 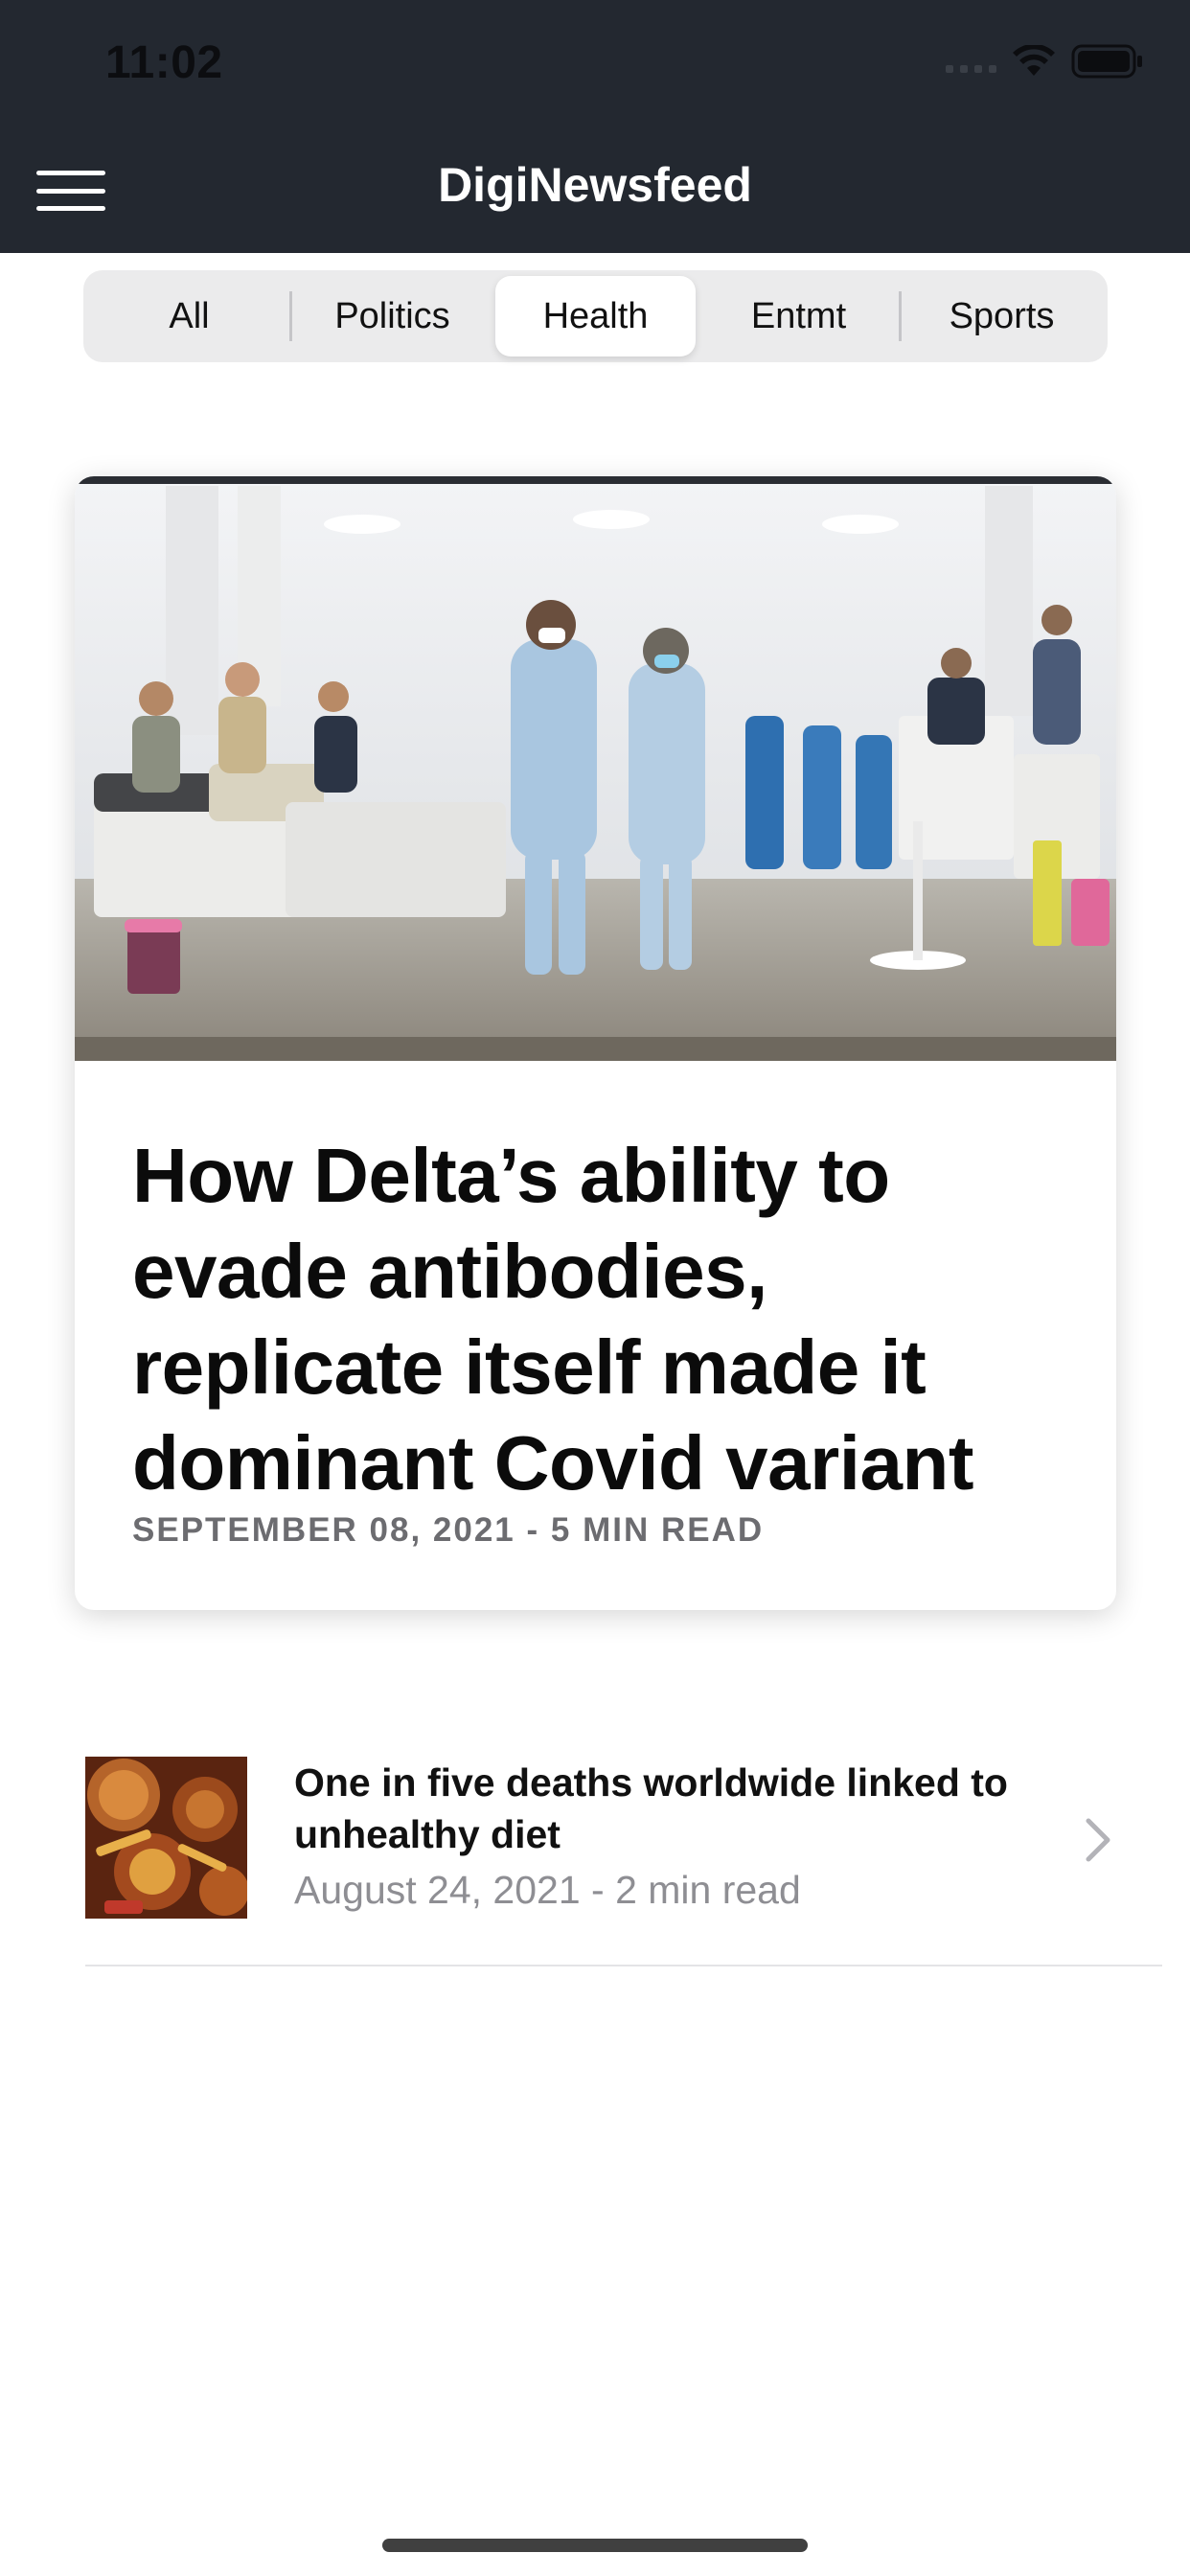 I want to click on nav-header: 11:02 DigiNewsfeed, so click(x=595, y=126).